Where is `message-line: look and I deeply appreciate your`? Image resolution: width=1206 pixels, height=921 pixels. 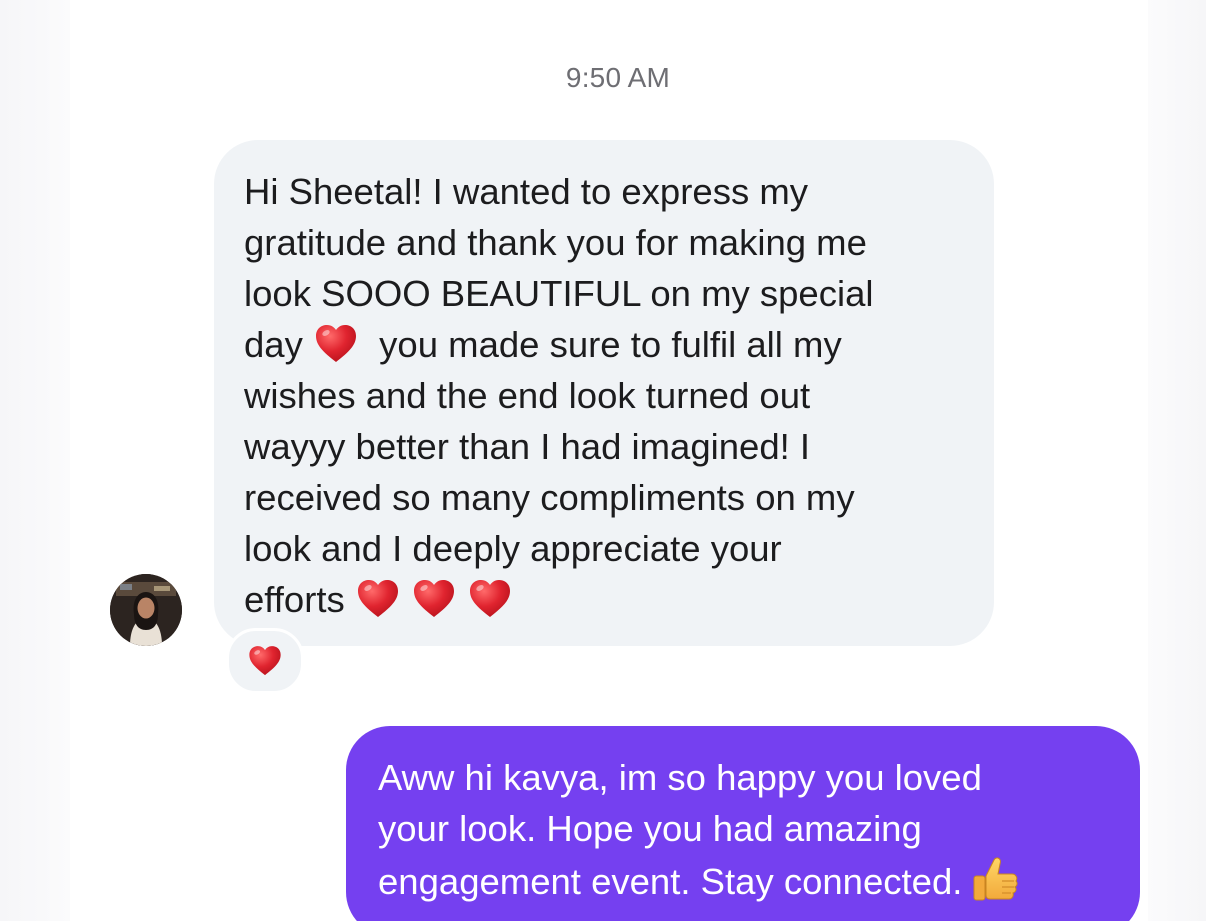
message-line: look and I deeply appreciate your is located at coordinates (513, 548).